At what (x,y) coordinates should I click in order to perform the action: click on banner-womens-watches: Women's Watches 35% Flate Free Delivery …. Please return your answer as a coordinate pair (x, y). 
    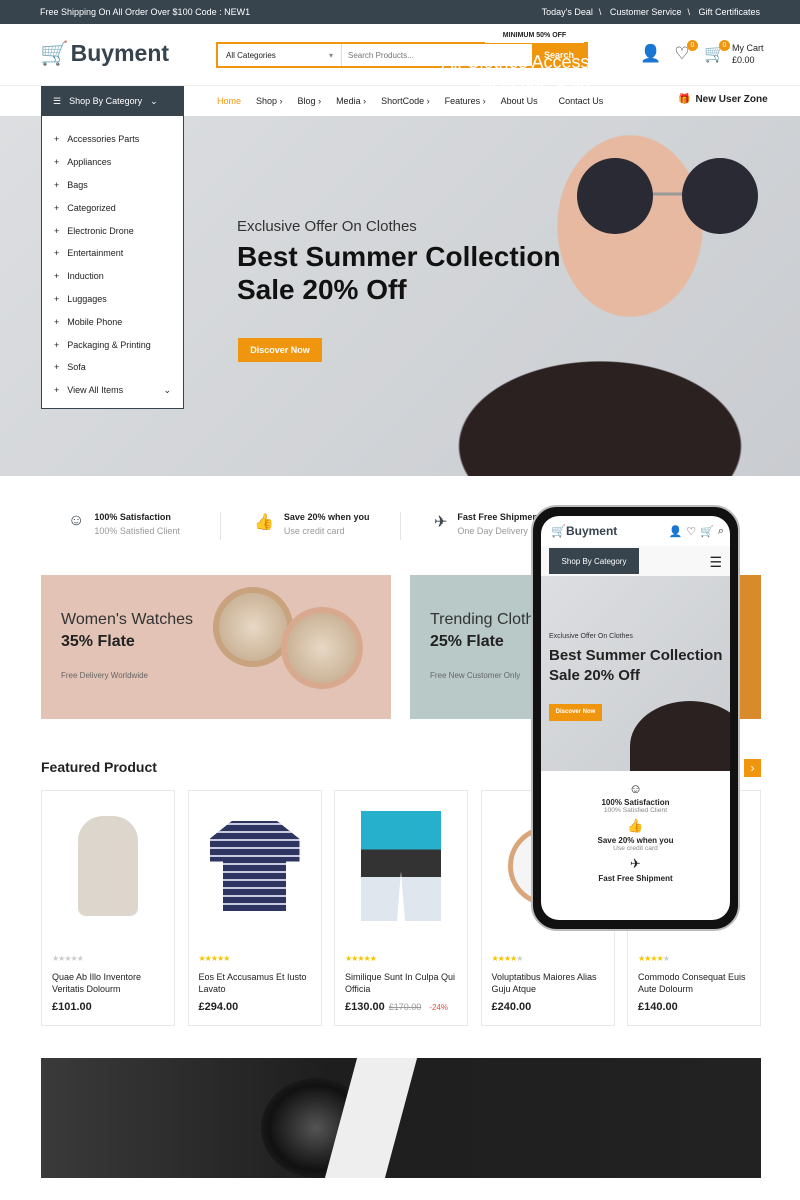
    Looking at the image, I should click on (216, 647).